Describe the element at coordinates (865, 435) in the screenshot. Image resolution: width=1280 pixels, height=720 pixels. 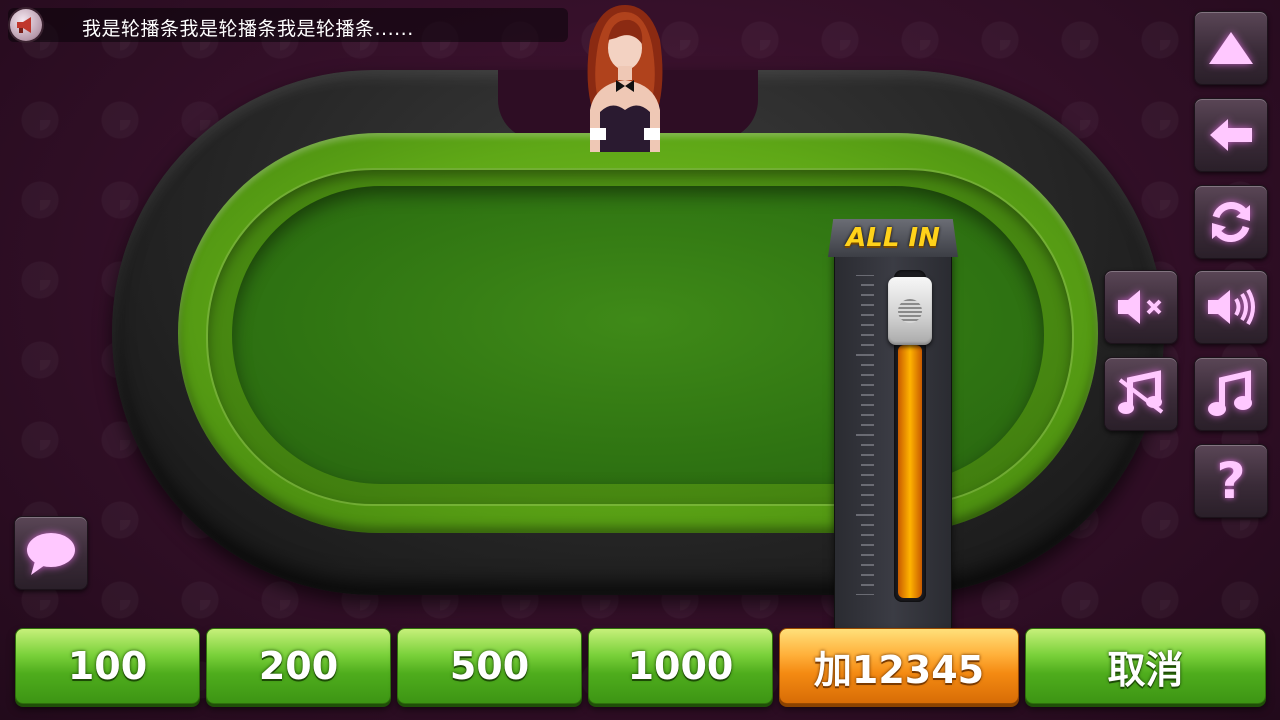
I see `slider-ticks` at that location.